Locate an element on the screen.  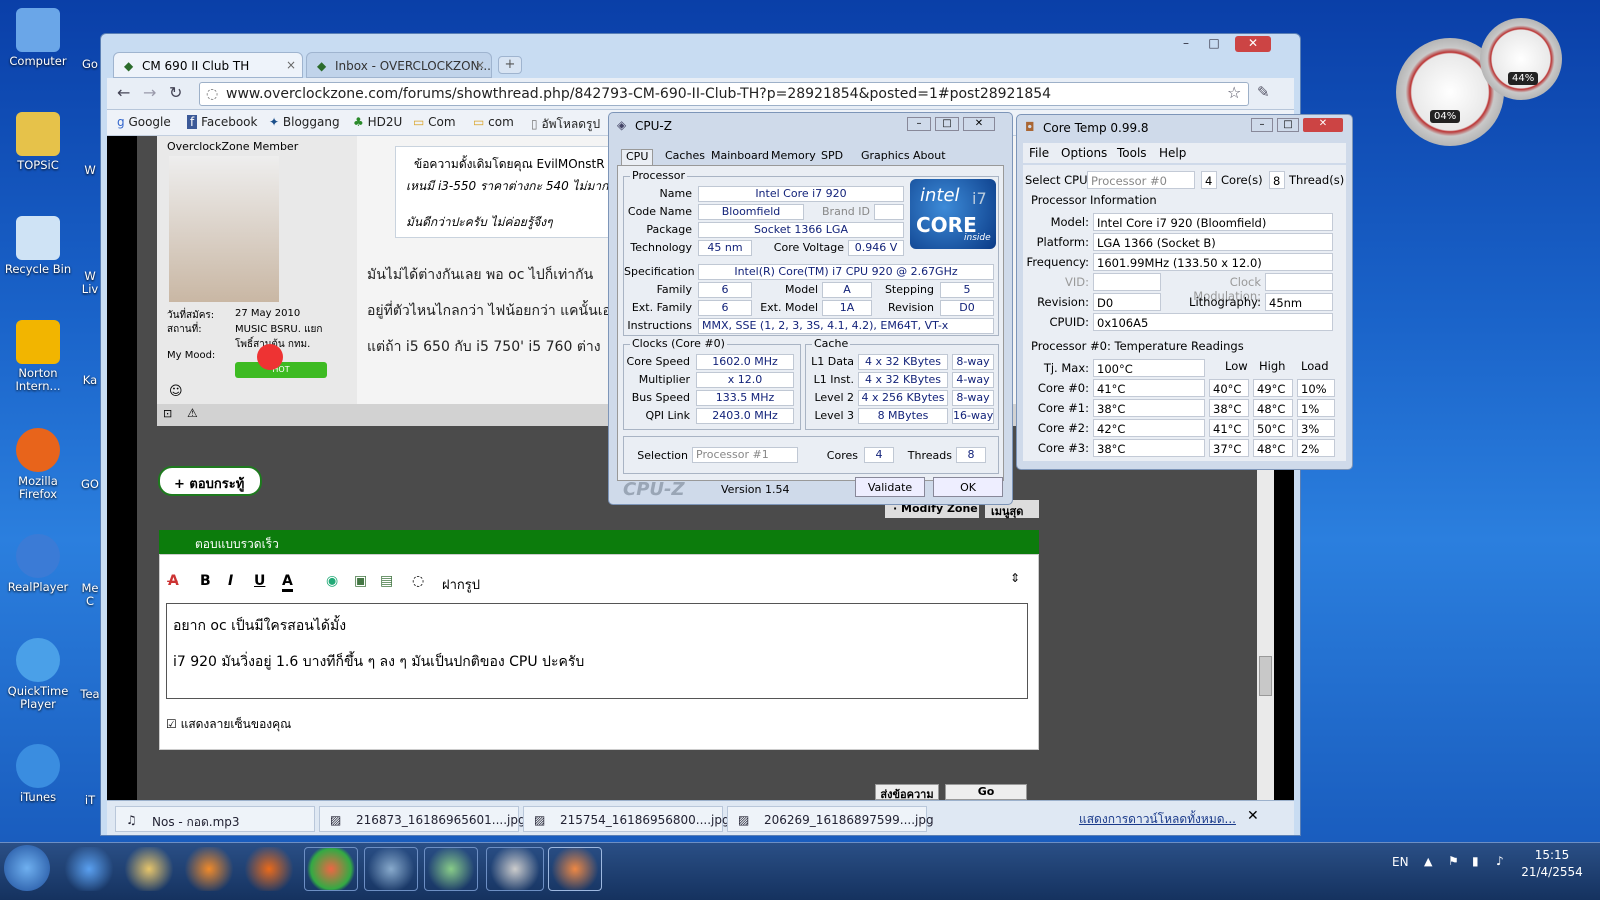
cpuz-tab-mainboard: Mainboard is located at coordinates (740, 157).